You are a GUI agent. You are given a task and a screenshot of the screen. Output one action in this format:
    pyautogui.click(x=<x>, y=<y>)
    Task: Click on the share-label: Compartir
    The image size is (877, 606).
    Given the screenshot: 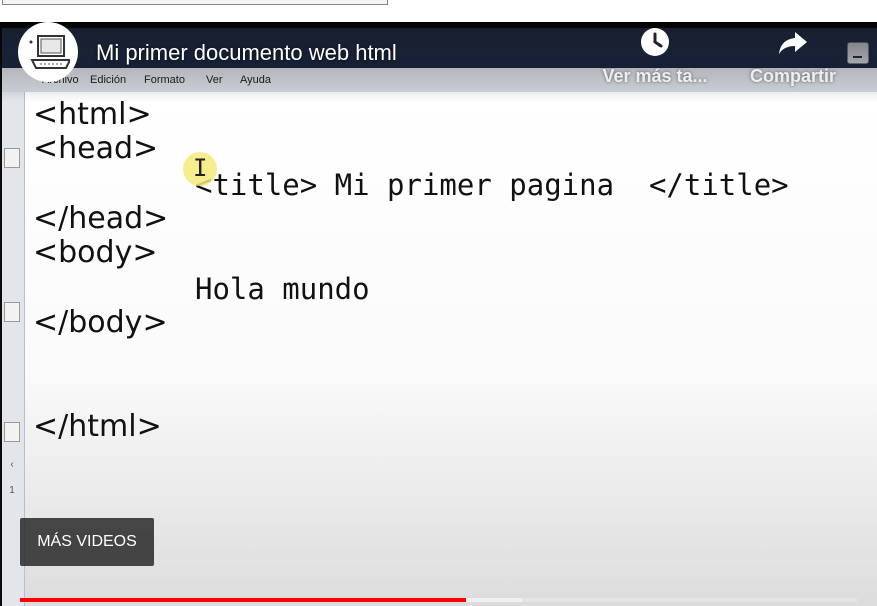 What is the action you would take?
    pyautogui.click(x=792, y=76)
    